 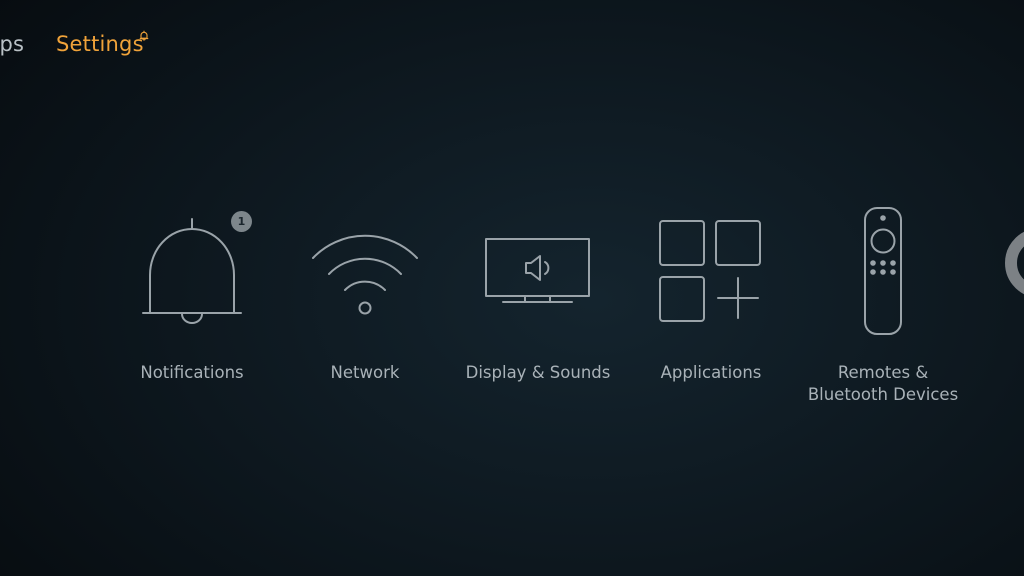 I want to click on nav-item-apps: pps, so click(x=12, y=44).